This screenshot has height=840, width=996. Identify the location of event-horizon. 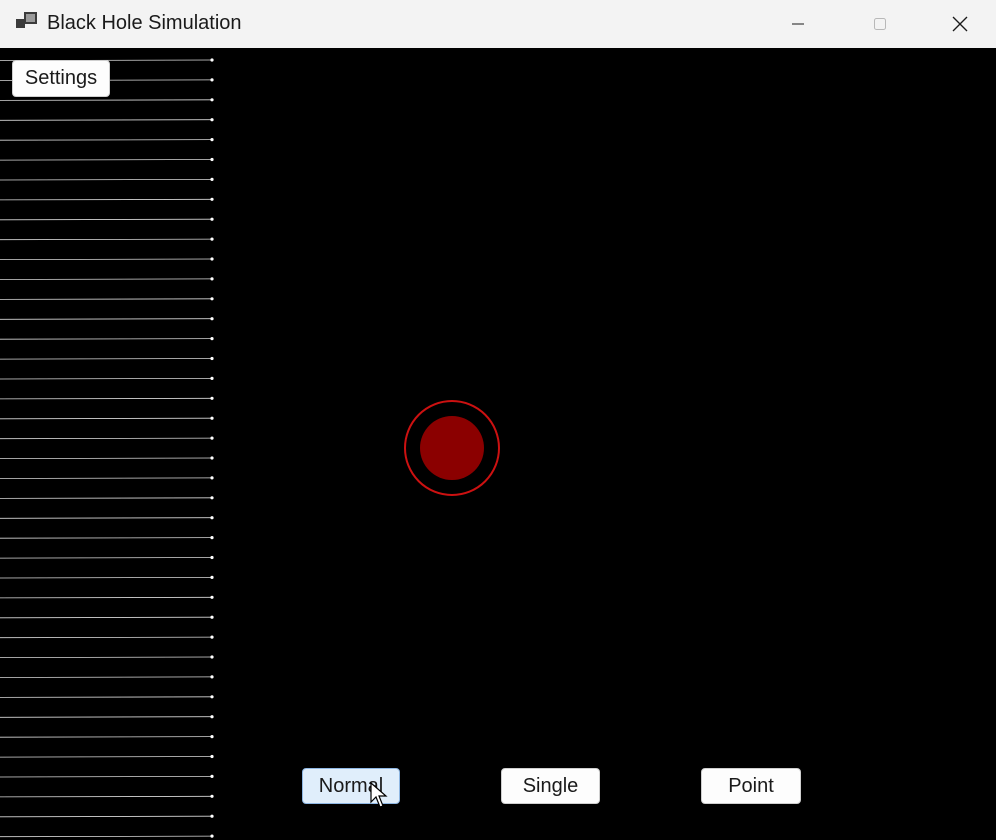
(452, 448).